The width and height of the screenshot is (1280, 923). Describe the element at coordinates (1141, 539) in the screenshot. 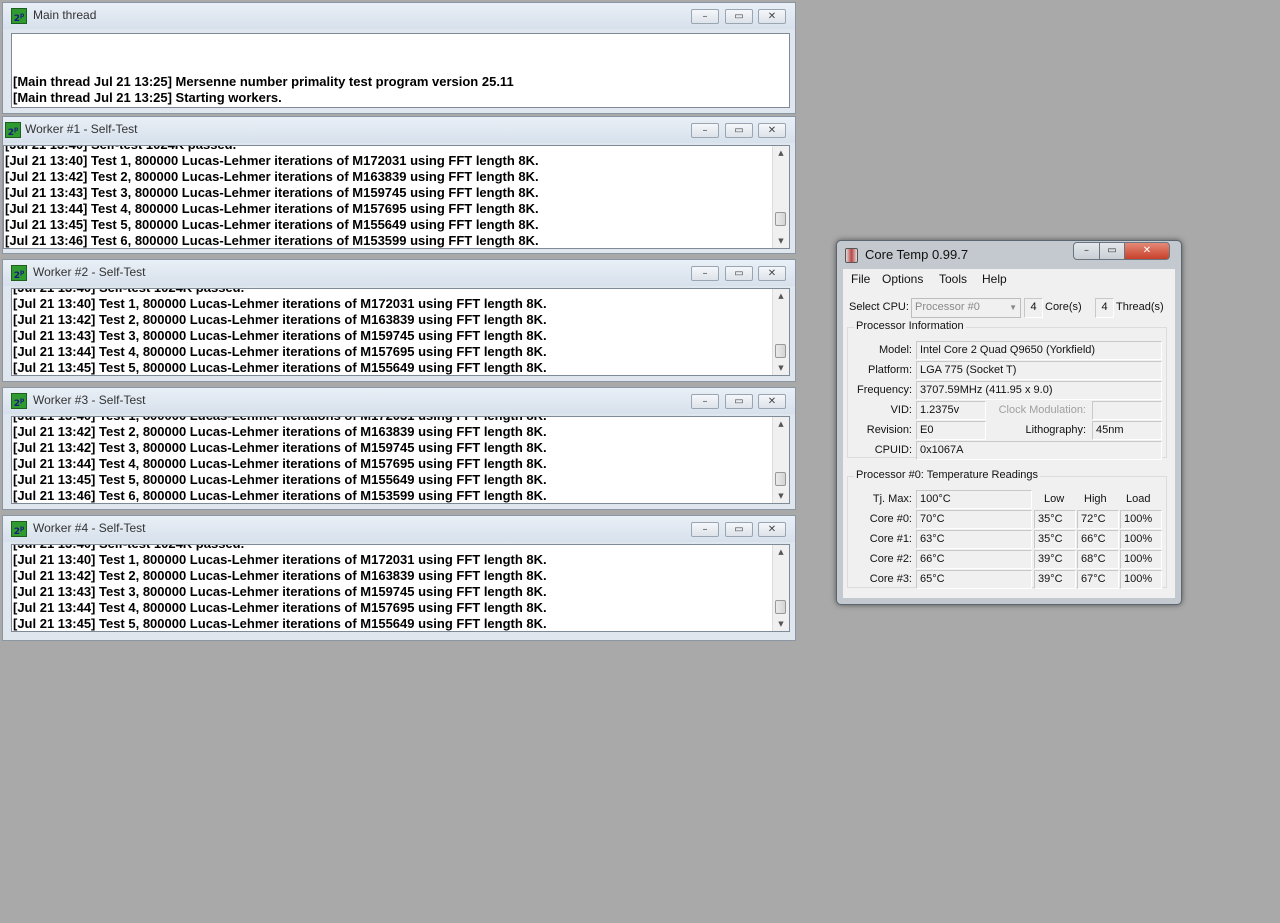

I see `core-load: 100%` at that location.